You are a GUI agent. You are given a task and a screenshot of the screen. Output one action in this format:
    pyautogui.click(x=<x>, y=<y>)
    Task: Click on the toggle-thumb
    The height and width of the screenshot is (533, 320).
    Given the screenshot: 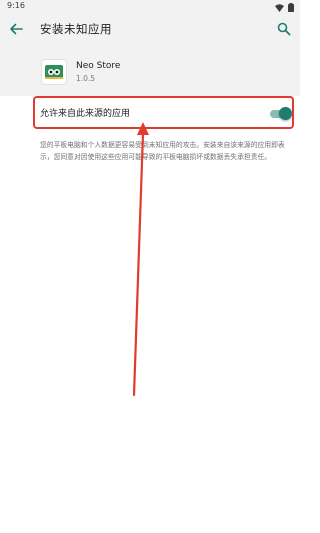 What is the action you would take?
    pyautogui.click(x=285, y=113)
    